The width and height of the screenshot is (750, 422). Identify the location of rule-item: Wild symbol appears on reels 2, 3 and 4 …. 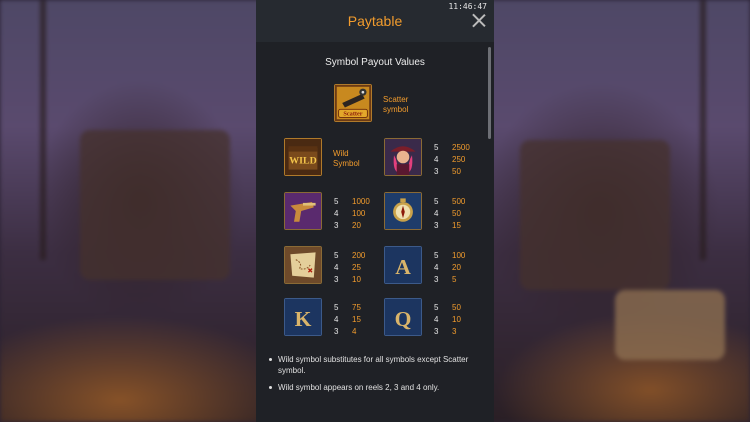
(377, 387).